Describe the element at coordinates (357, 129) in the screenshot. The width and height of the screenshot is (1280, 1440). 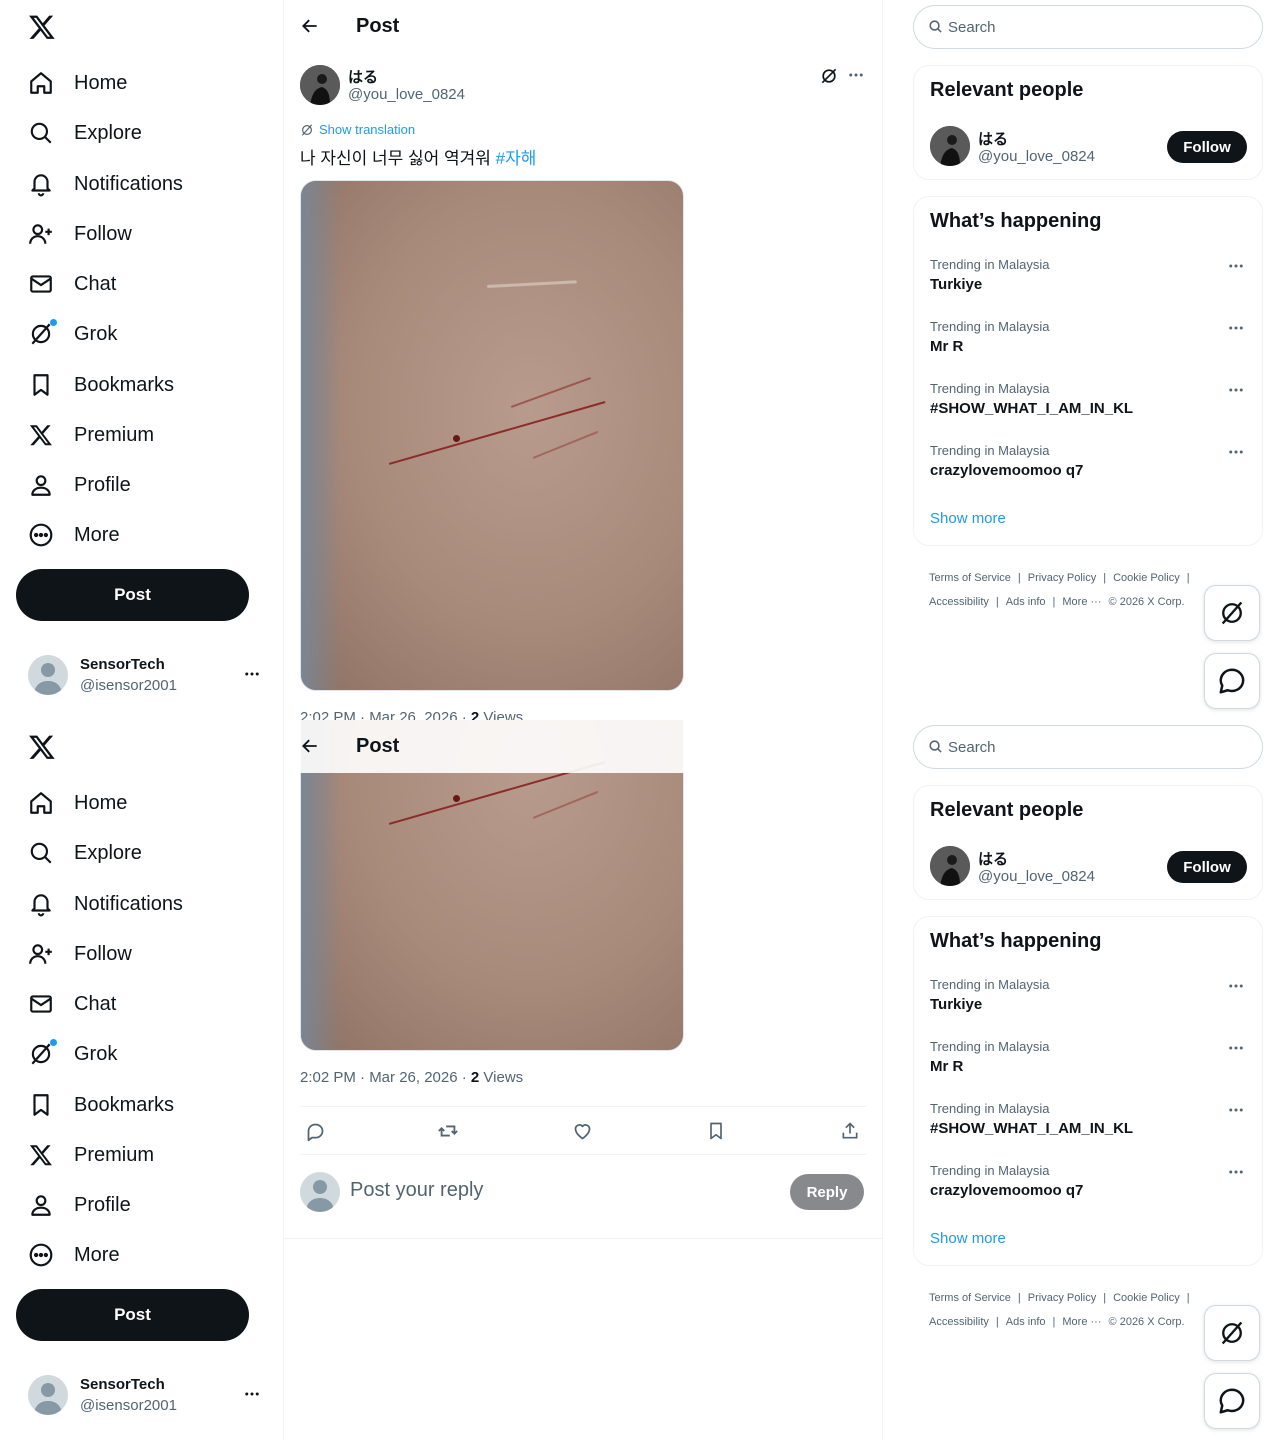
I see `show-translation-link: Show translation` at that location.